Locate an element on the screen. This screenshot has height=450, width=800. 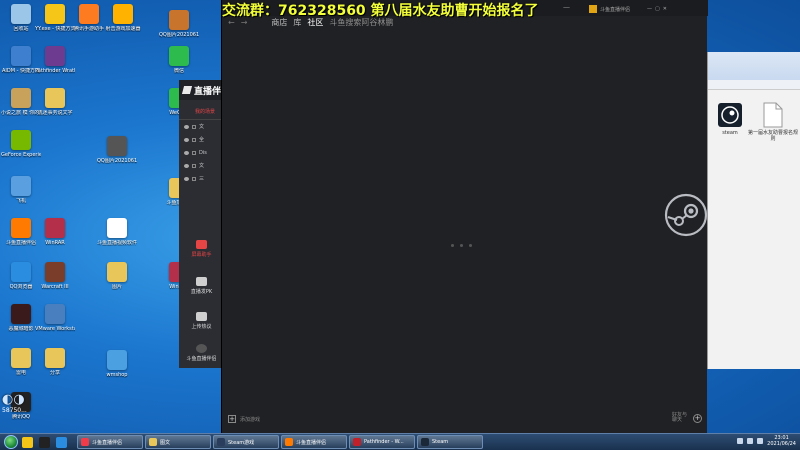
desktop-icon: 斗鱼直播视频软件 is located at coordinates (117, 232).